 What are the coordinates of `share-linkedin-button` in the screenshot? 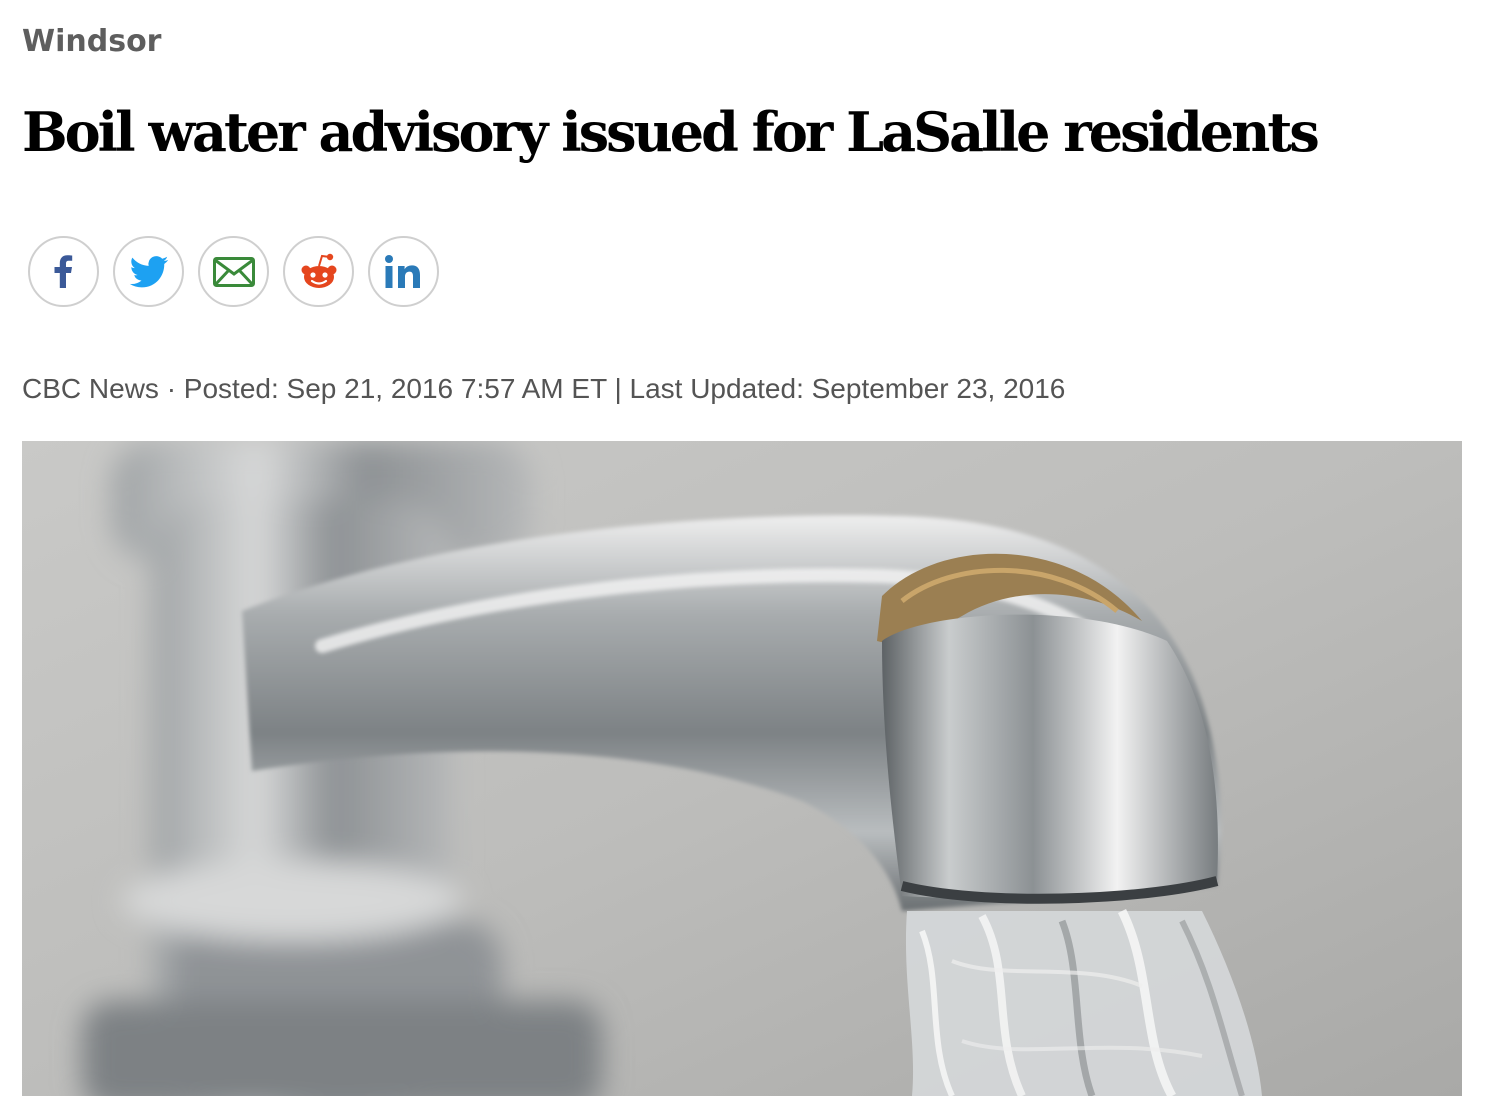 It's located at (403, 271).